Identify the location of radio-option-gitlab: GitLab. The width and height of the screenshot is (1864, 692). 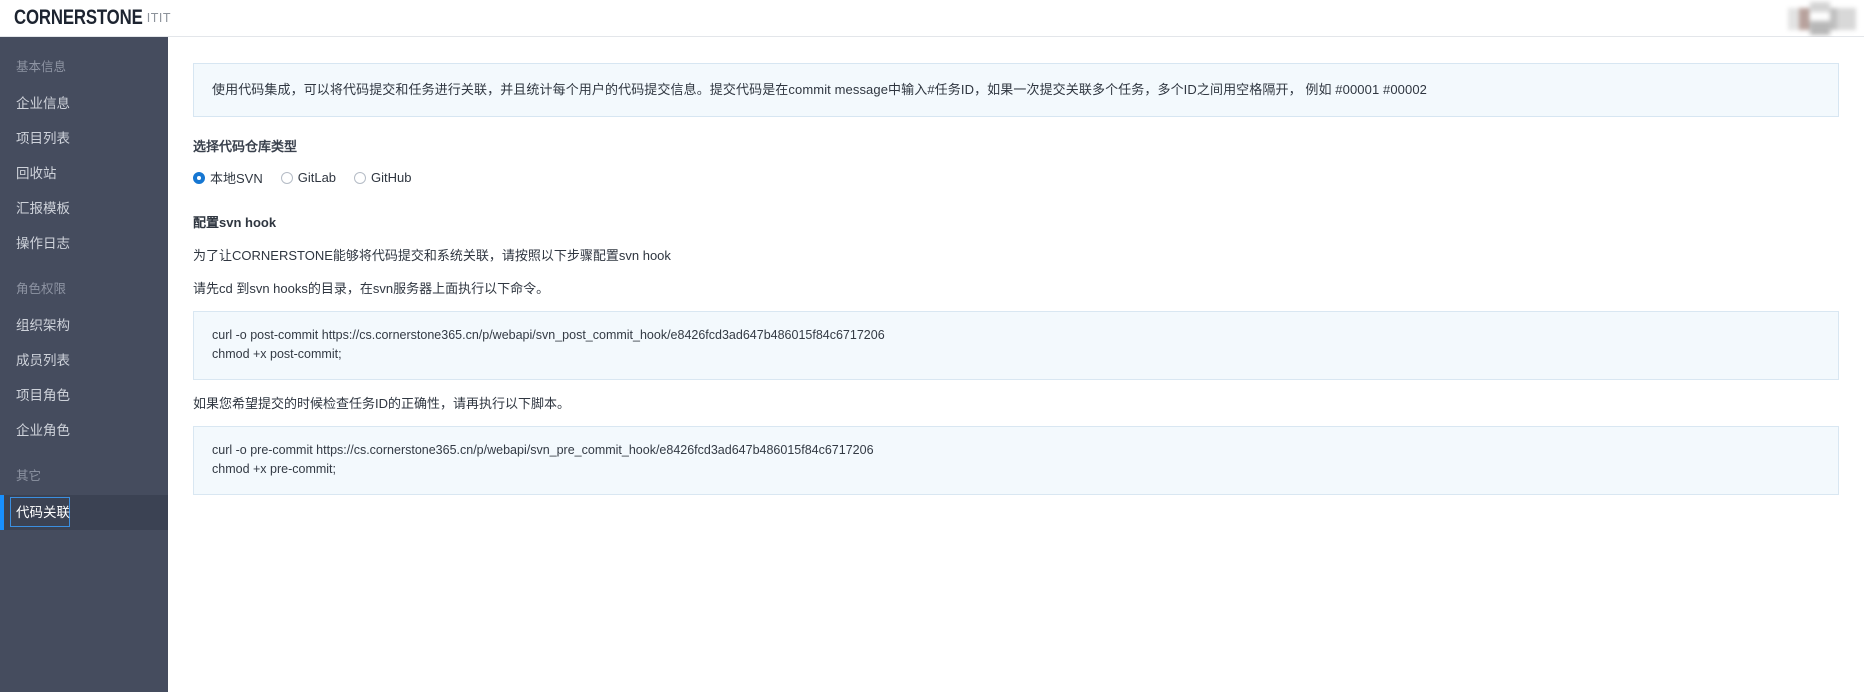
(308, 177).